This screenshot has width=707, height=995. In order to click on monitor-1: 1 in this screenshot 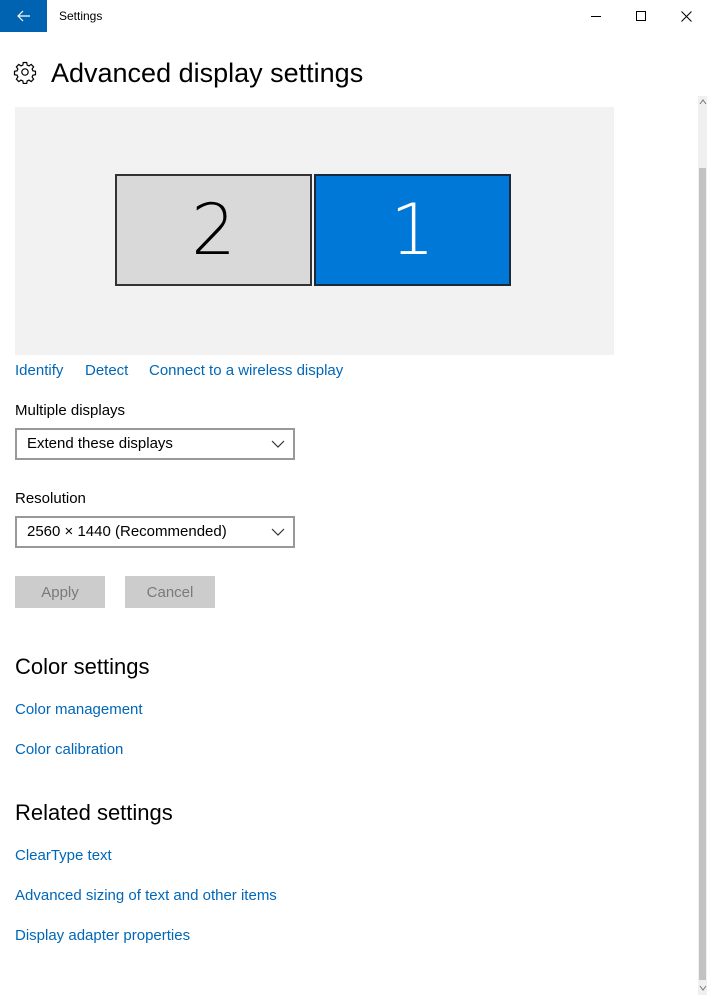, I will do `click(412, 230)`.